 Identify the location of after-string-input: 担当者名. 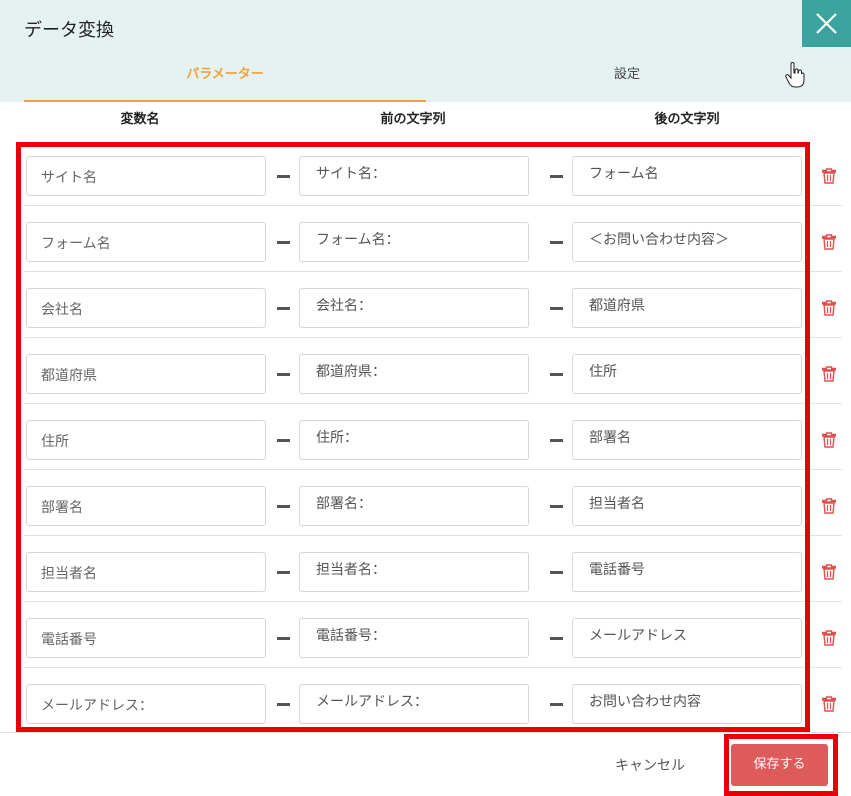
(687, 506).